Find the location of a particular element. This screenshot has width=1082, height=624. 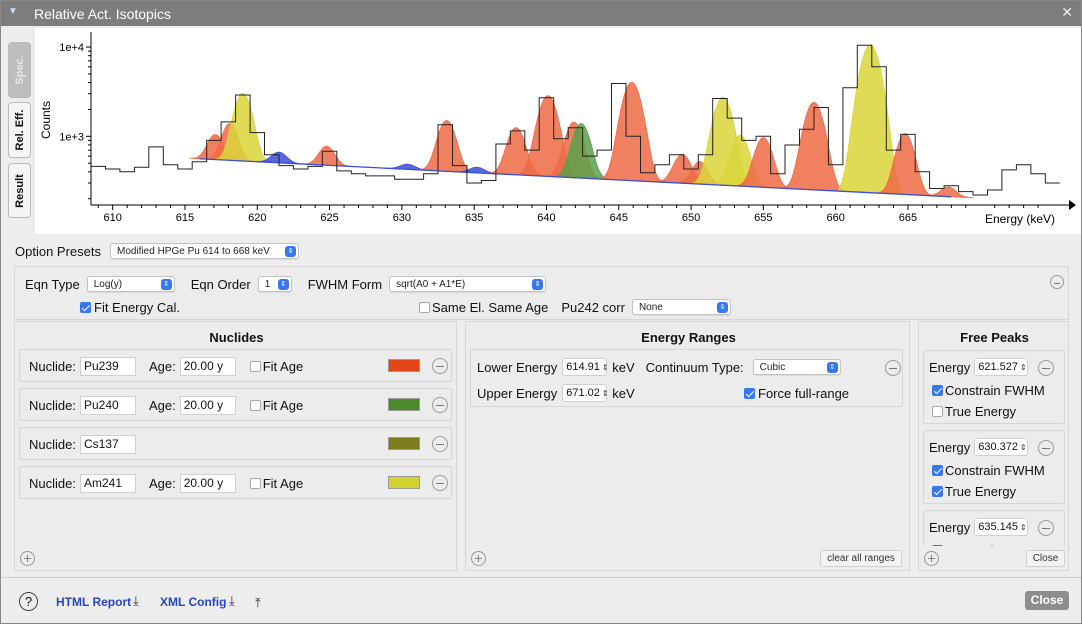

y-tick-label: 1e+4 is located at coordinates (71, 48).